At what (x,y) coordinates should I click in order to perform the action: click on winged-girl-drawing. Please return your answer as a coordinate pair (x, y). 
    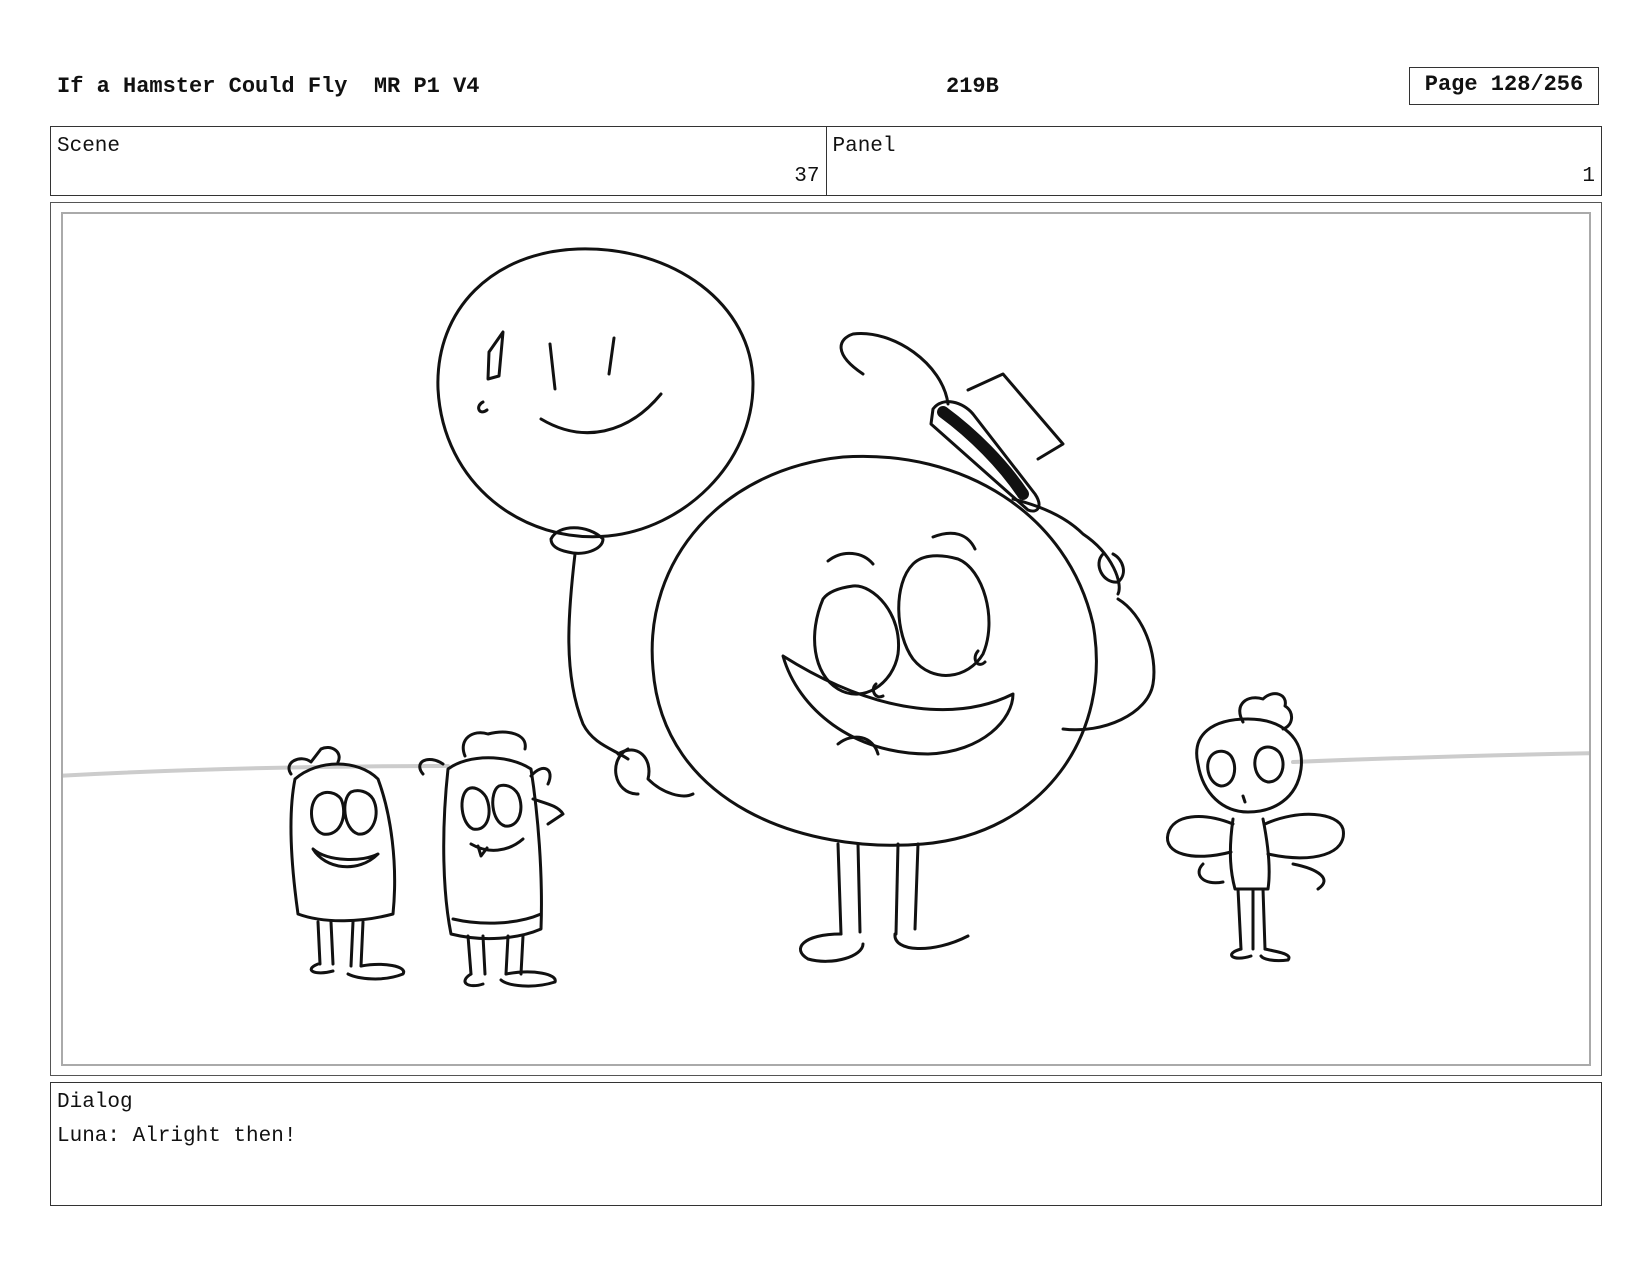
    Looking at the image, I should click on (1255, 827).